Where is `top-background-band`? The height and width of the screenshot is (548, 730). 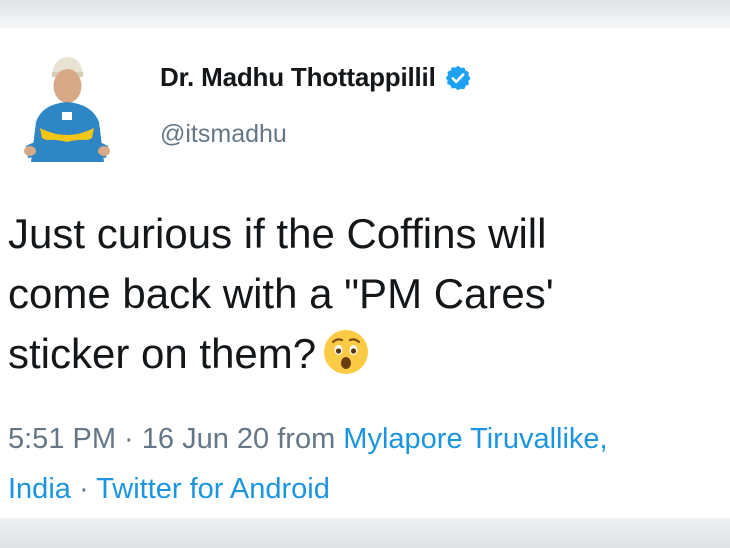 top-background-band is located at coordinates (365, 14).